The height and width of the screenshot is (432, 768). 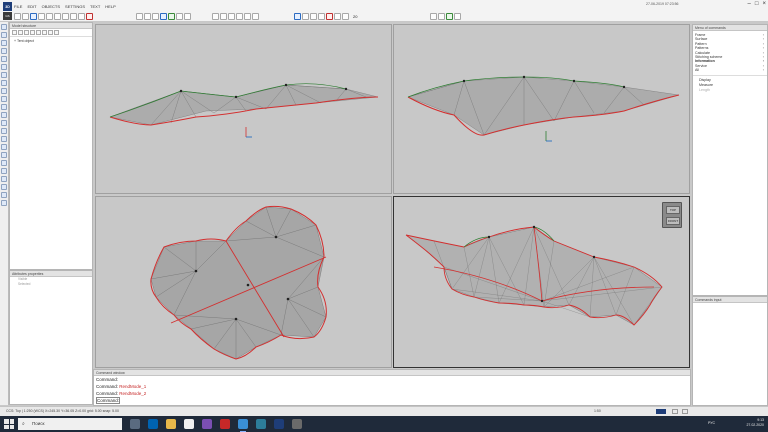 What do you see at coordinates (223, 16) in the screenshot?
I see `polyline-icon` at bounding box center [223, 16].